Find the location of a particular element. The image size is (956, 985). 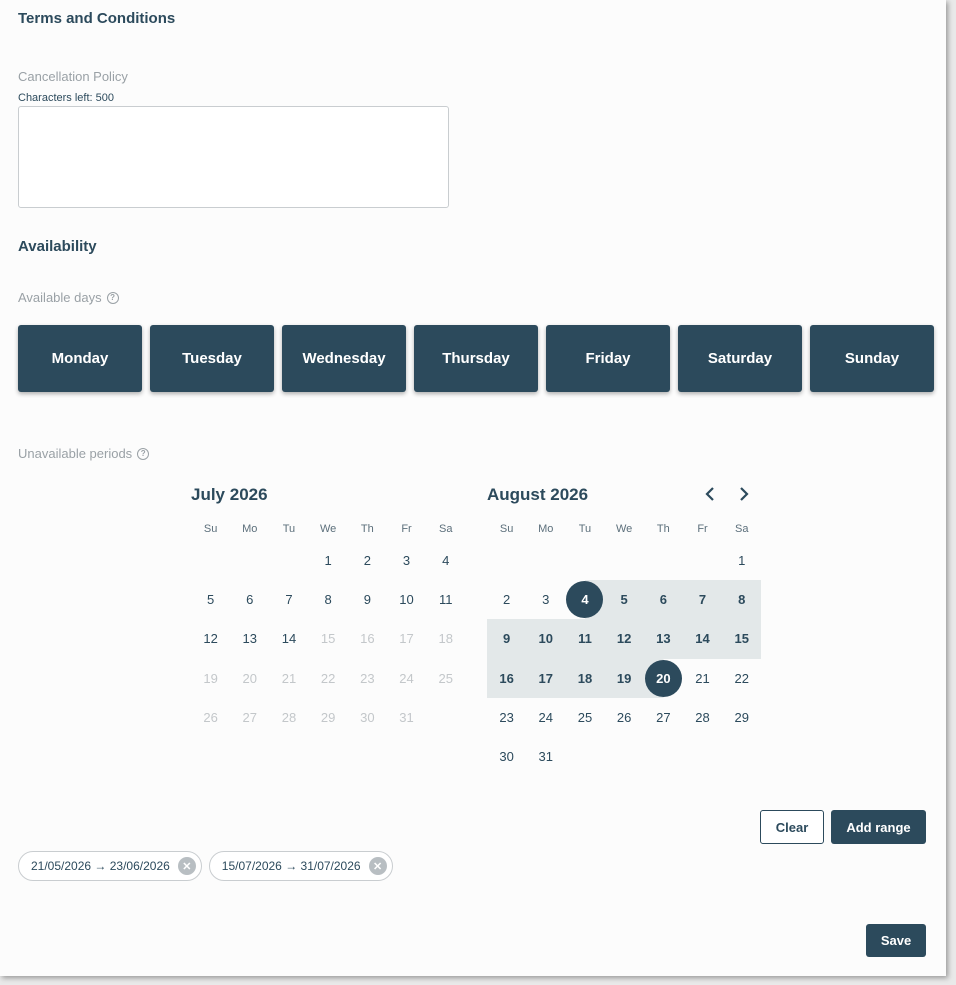

calendar-day-number: 15 is located at coordinates (328, 639).